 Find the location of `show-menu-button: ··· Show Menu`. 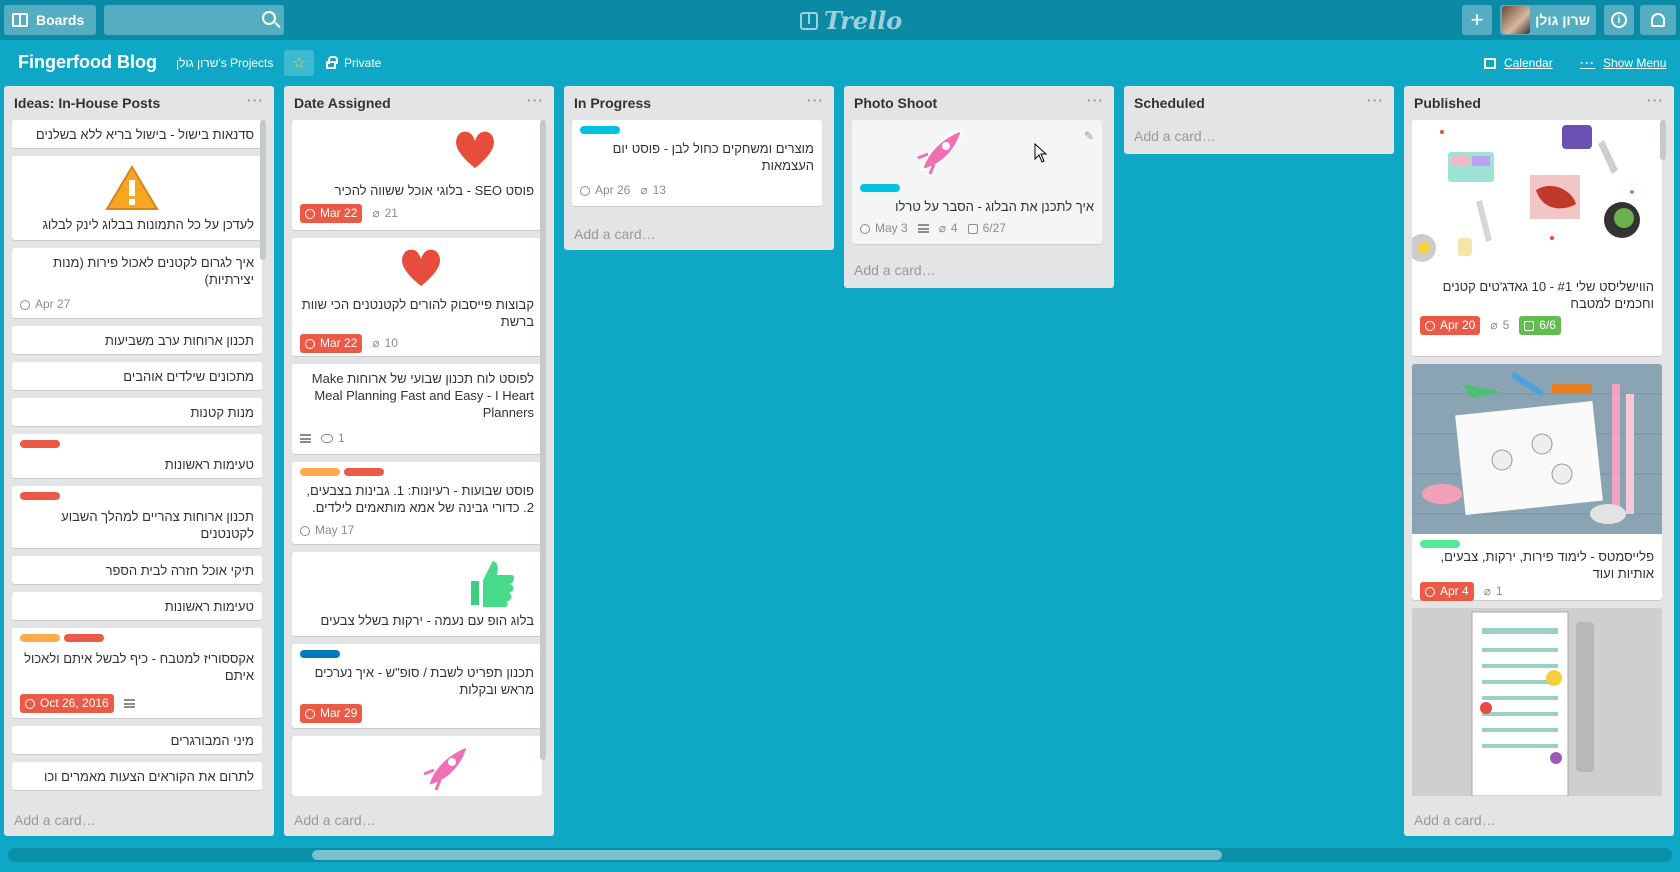

show-menu-button: ··· Show Menu is located at coordinates (1623, 63).